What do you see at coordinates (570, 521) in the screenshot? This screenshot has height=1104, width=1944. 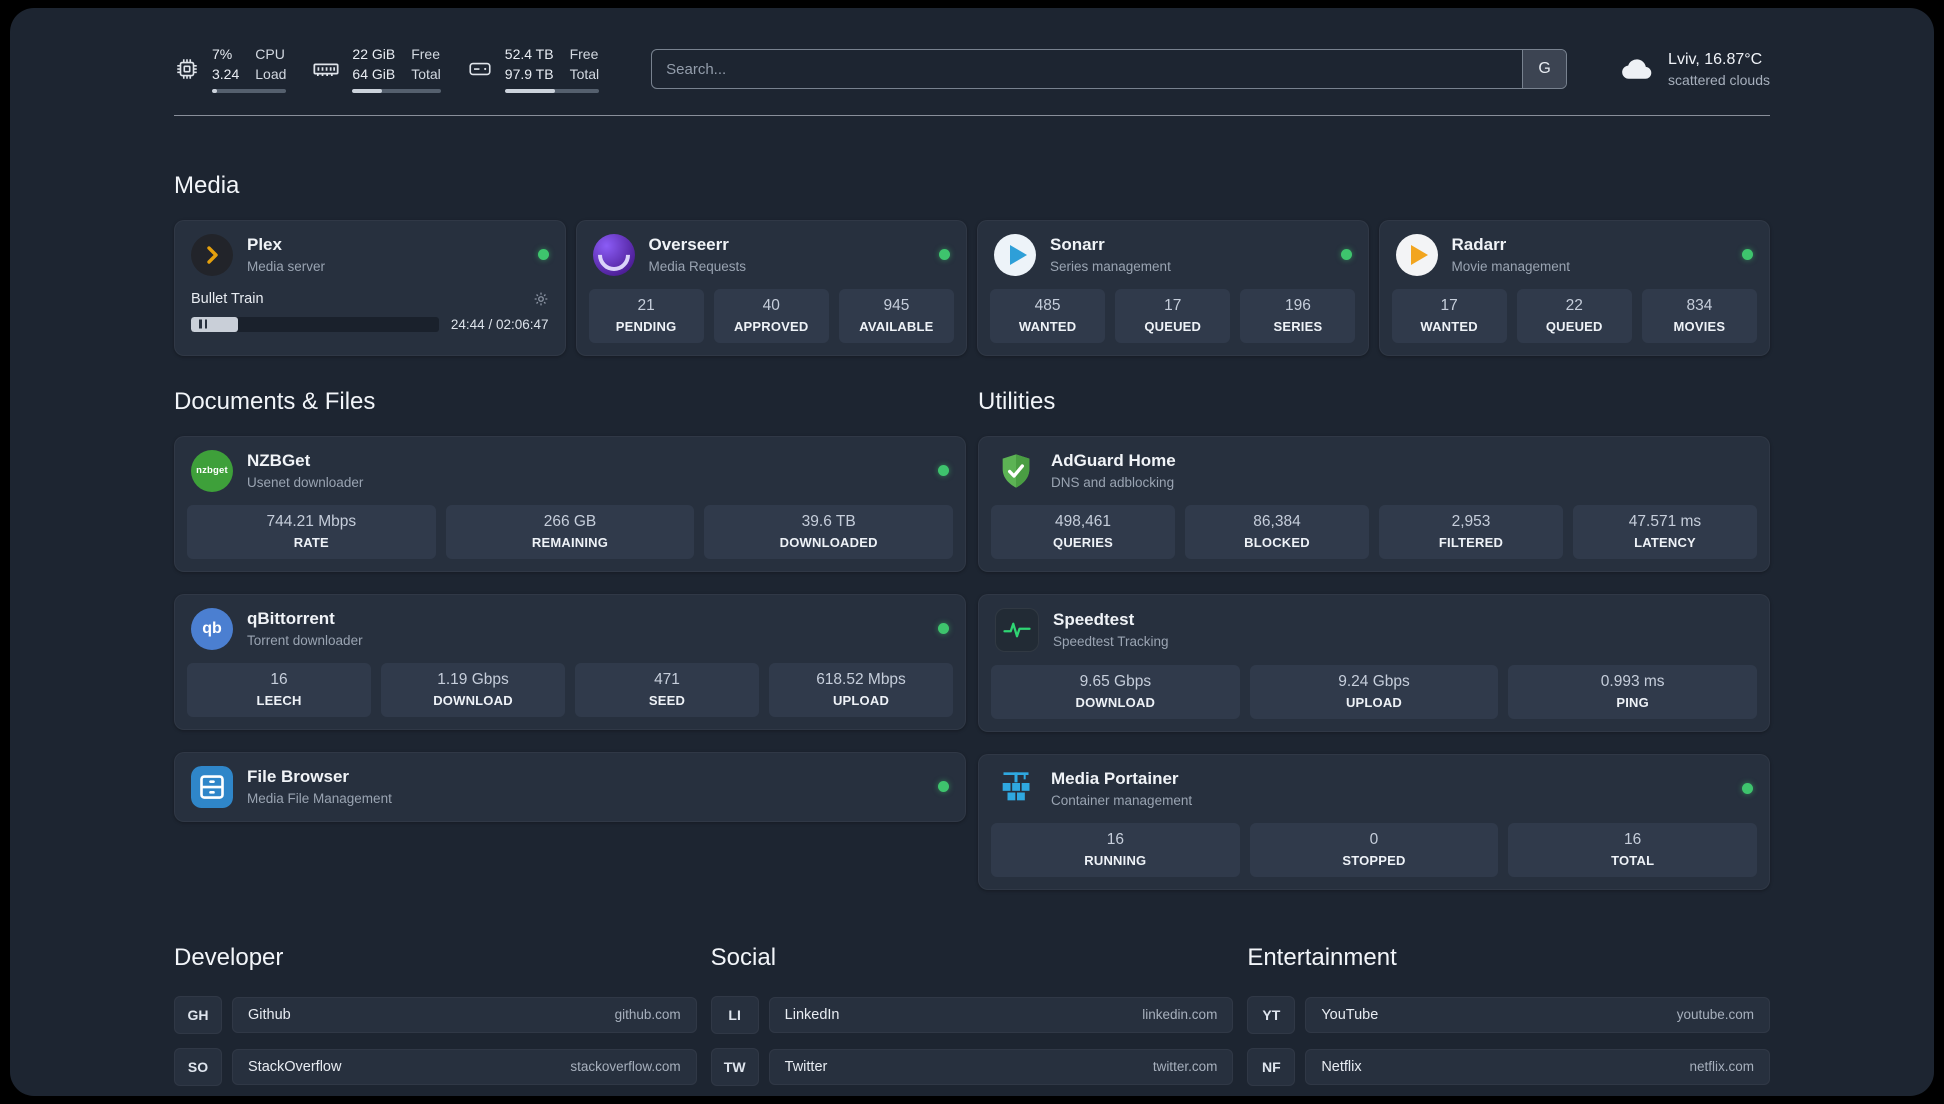 I see `stat-value: 266 GB` at bounding box center [570, 521].